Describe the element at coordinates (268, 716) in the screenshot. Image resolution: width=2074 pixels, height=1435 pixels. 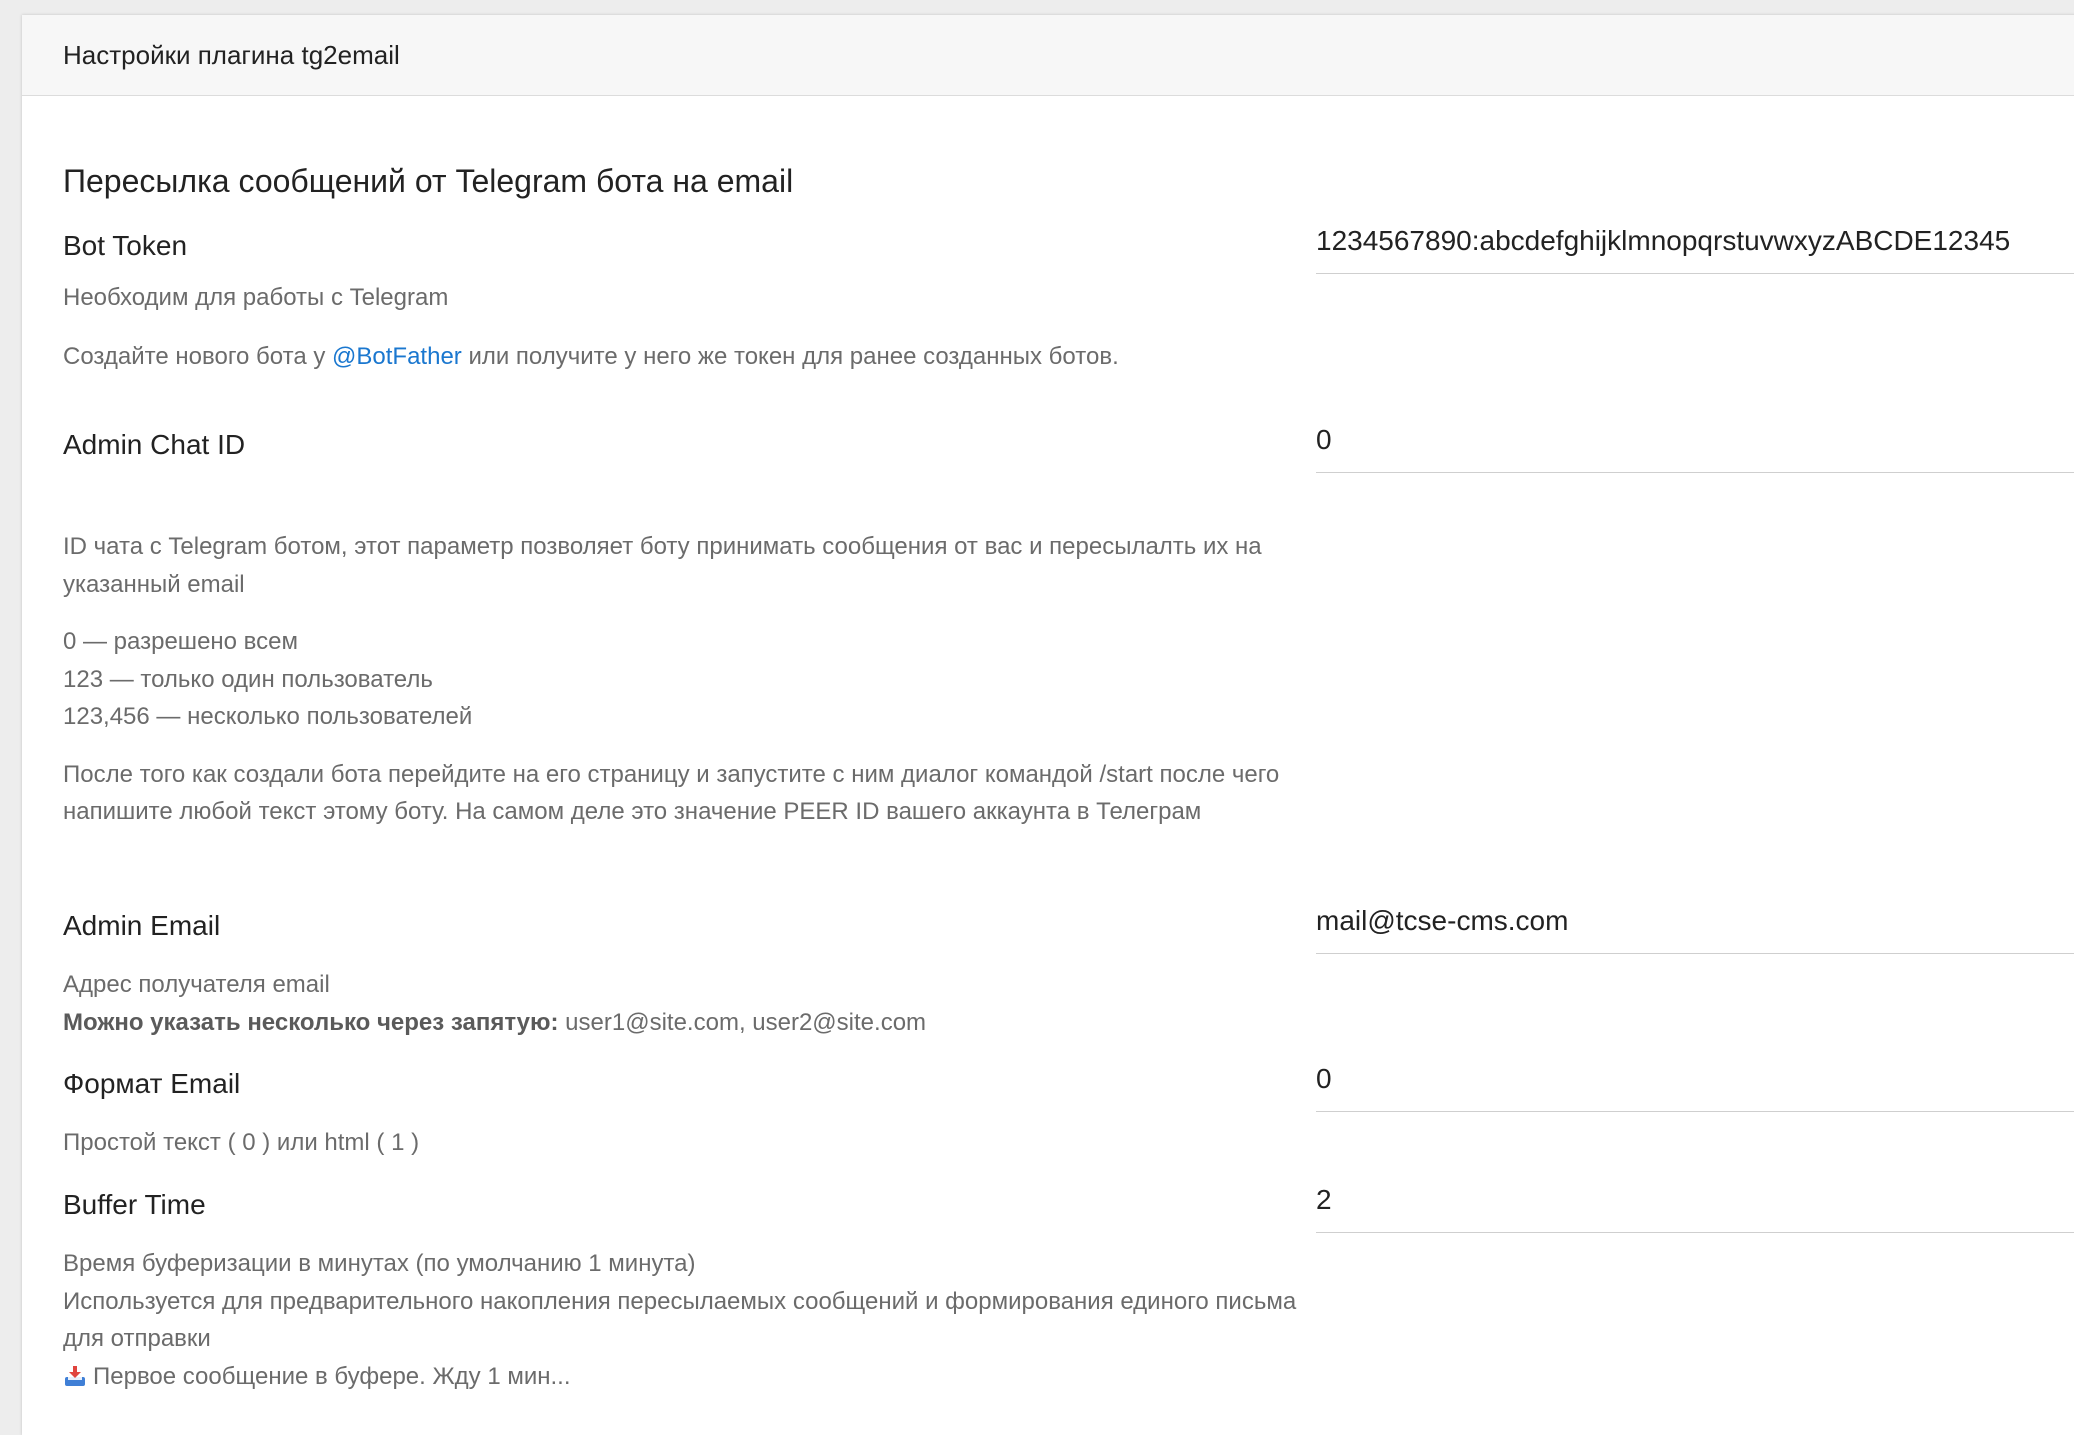
I see `admin-chat-id-option-multiple: 123,456 — несколько пользователей` at that location.